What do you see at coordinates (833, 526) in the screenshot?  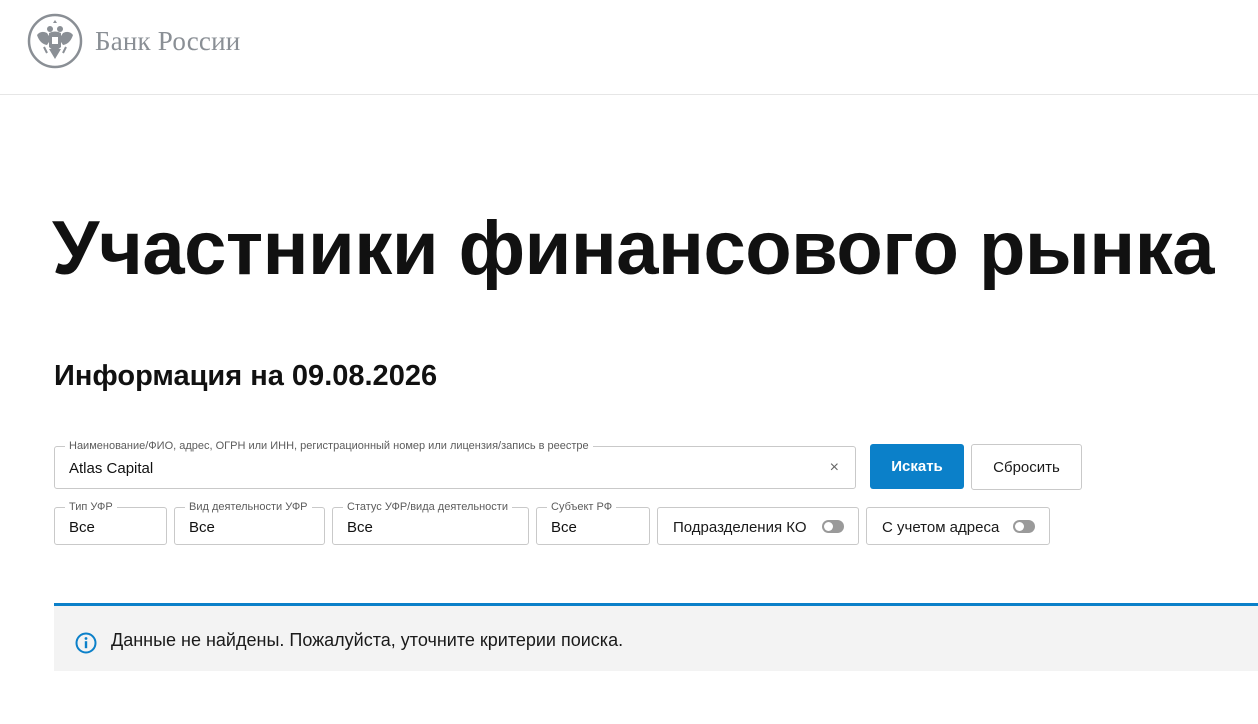 I see `divisions-toggle-switch` at bounding box center [833, 526].